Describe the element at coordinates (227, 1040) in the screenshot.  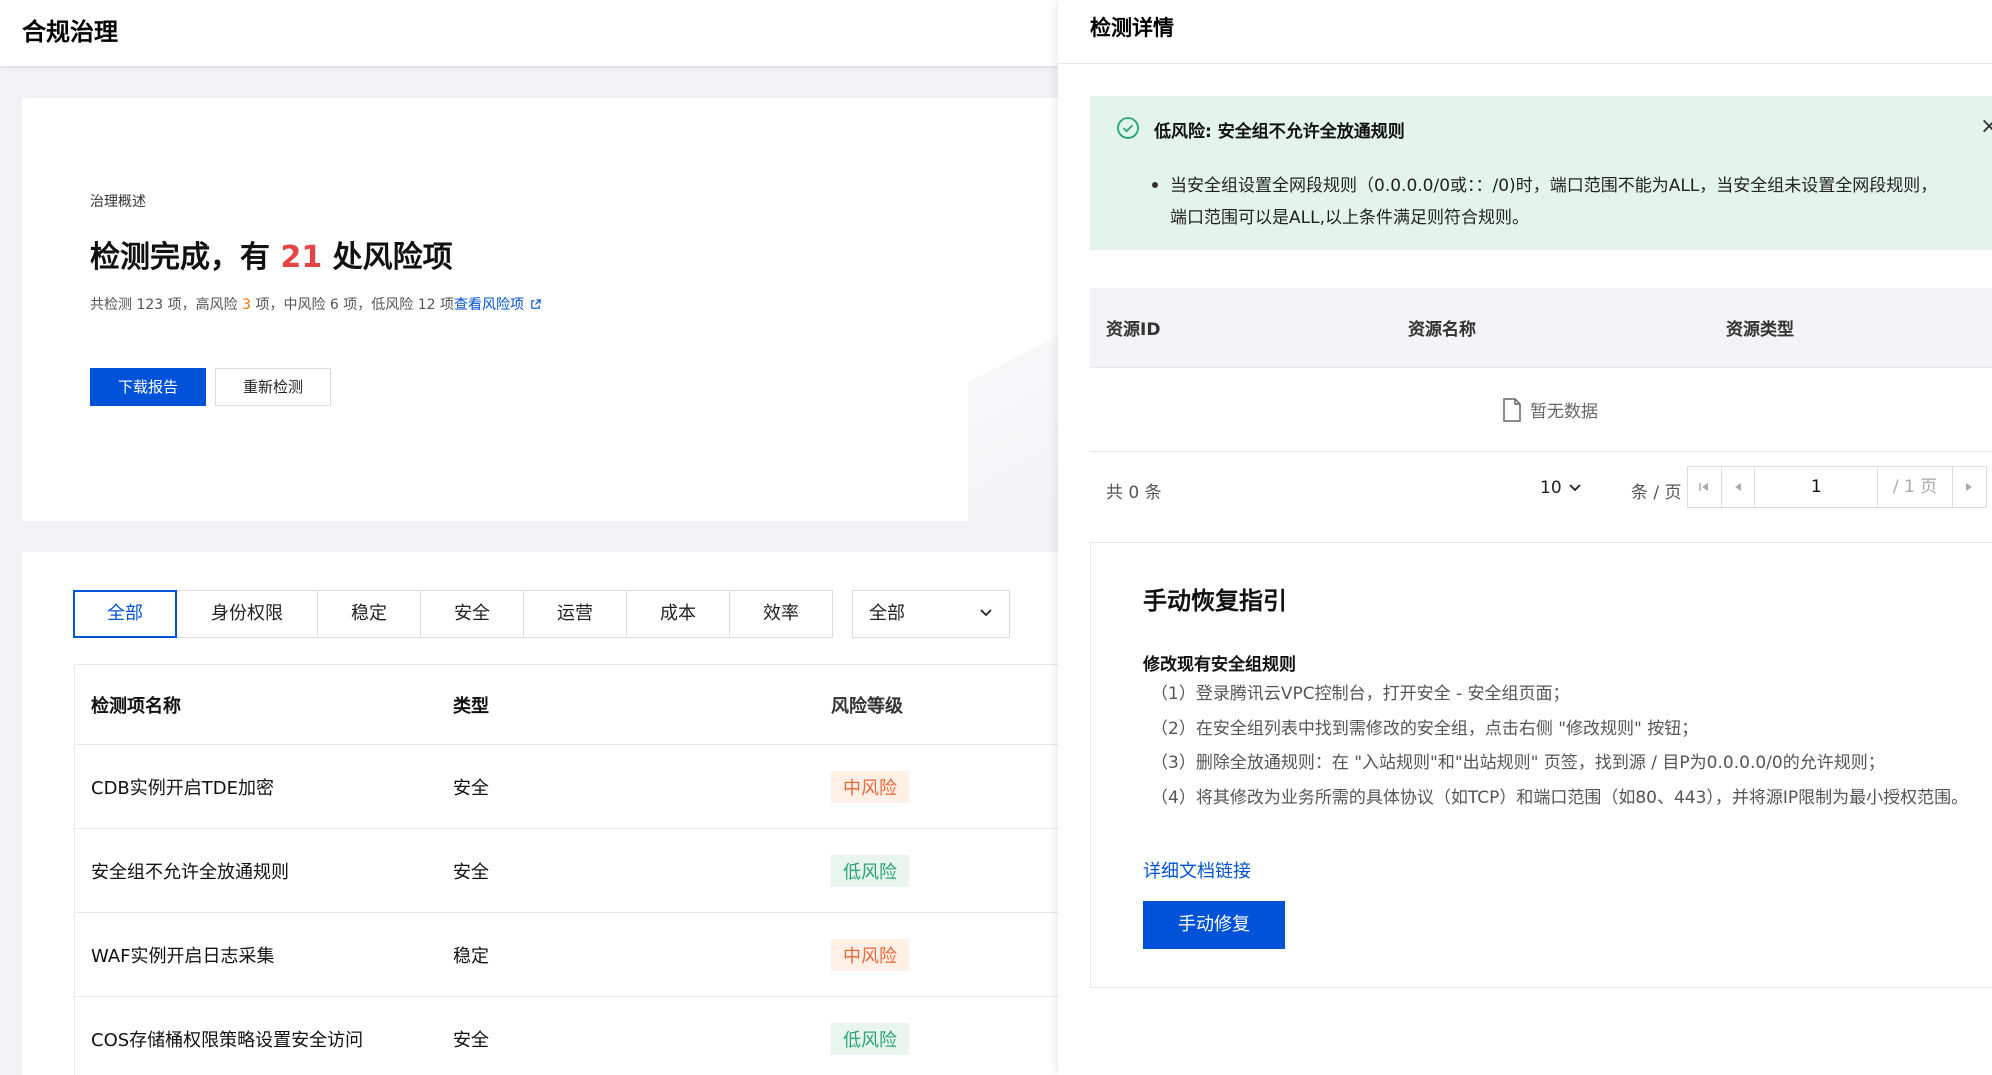
I see `check-item-name: COS存储桶权限策略设置安全访问` at that location.